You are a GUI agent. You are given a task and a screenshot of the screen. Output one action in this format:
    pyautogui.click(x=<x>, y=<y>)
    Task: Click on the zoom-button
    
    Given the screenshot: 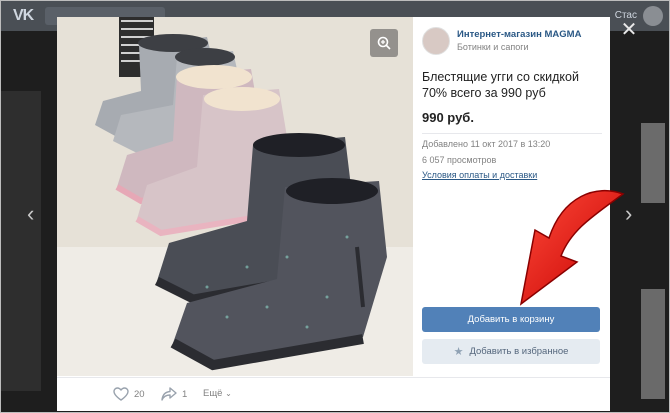 What is the action you would take?
    pyautogui.click(x=384, y=43)
    